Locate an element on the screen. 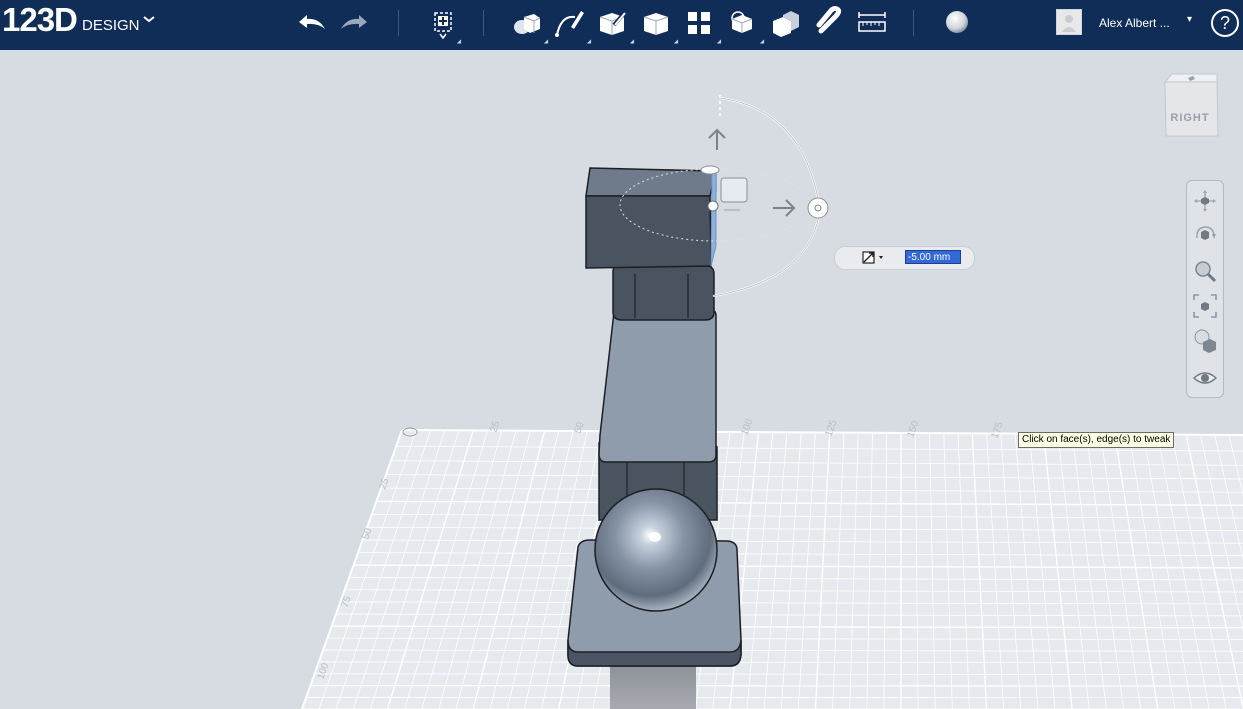  eye-icon is located at coordinates (1205, 378).